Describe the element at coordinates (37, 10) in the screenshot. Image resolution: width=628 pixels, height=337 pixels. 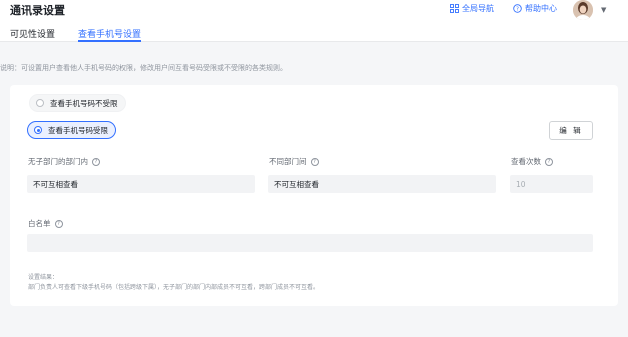
I see `page-title: 通讯录设置` at that location.